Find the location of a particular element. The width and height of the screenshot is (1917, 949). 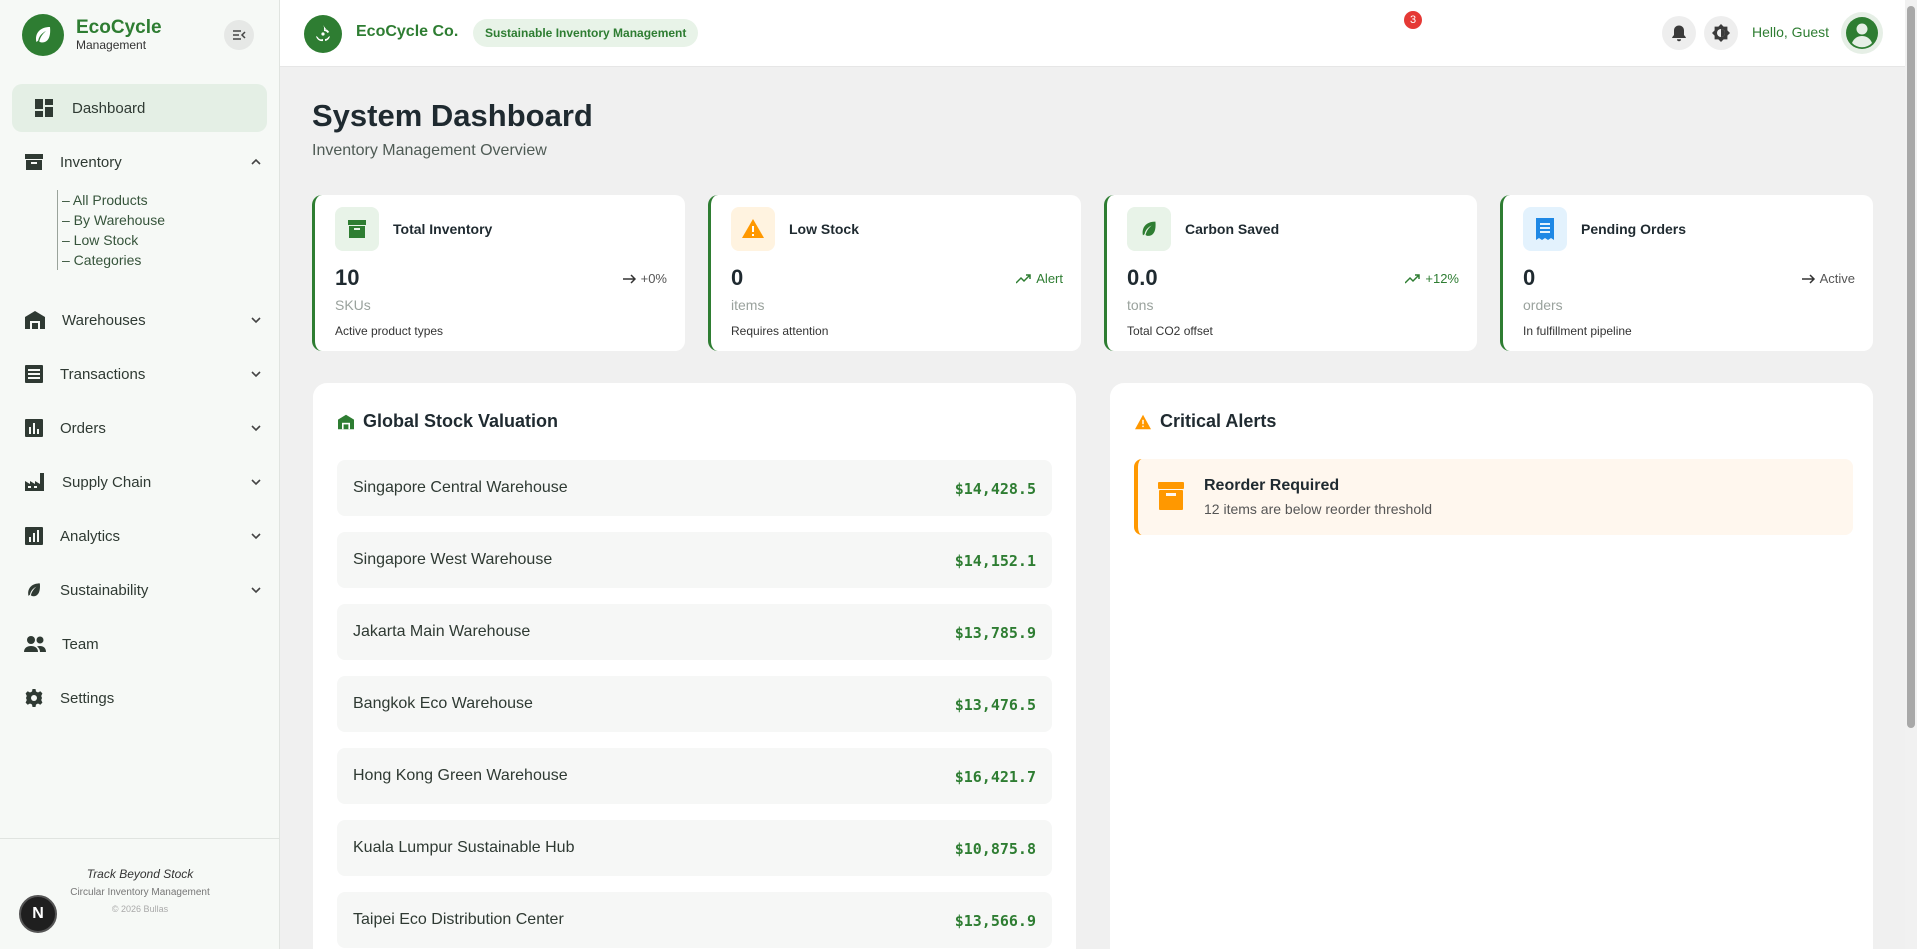

warehouse-name: Singapore West Warehouse is located at coordinates (453, 559).